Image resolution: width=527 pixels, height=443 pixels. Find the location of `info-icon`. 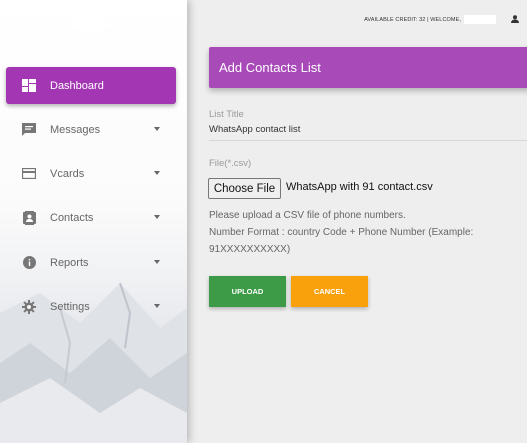

info-icon is located at coordinates (29, 263).